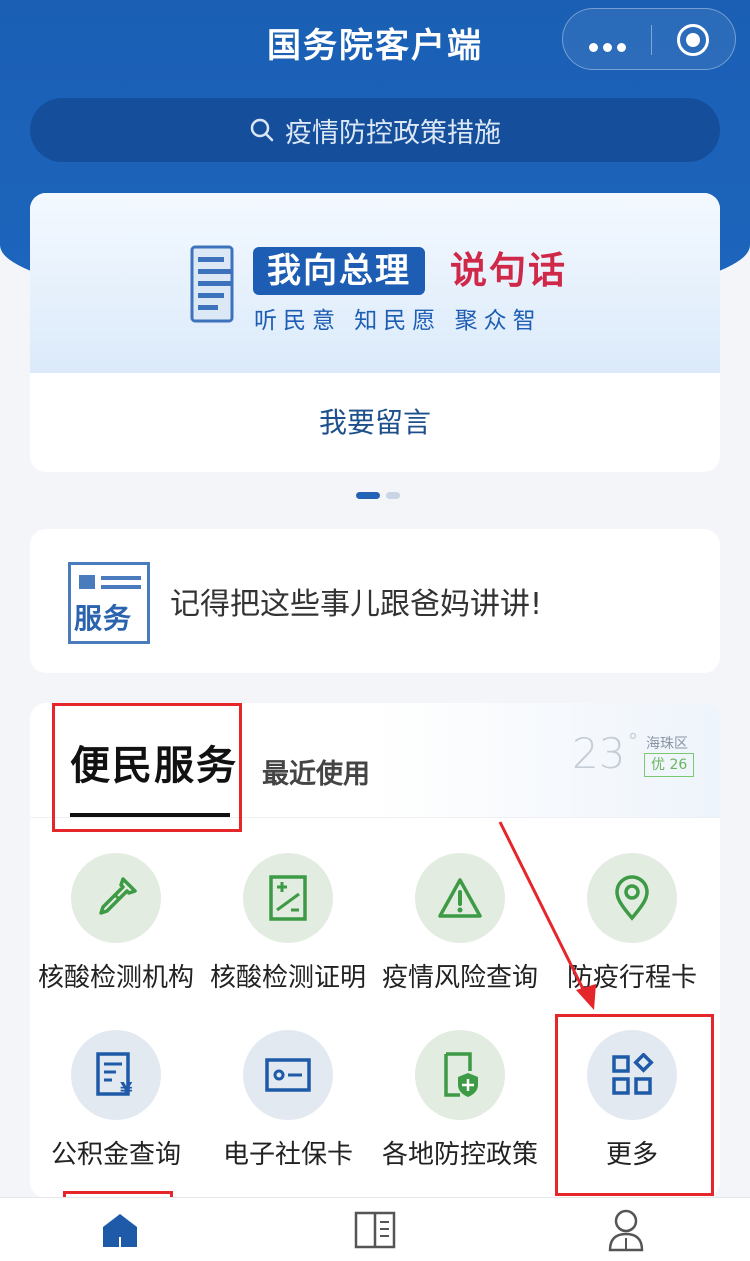 The height and width of the screenshot is (1261, 750). What do you see at coordinates (651, 40) in the screenshot?
I see `capsule-divider` at bounding box center [651, 40].